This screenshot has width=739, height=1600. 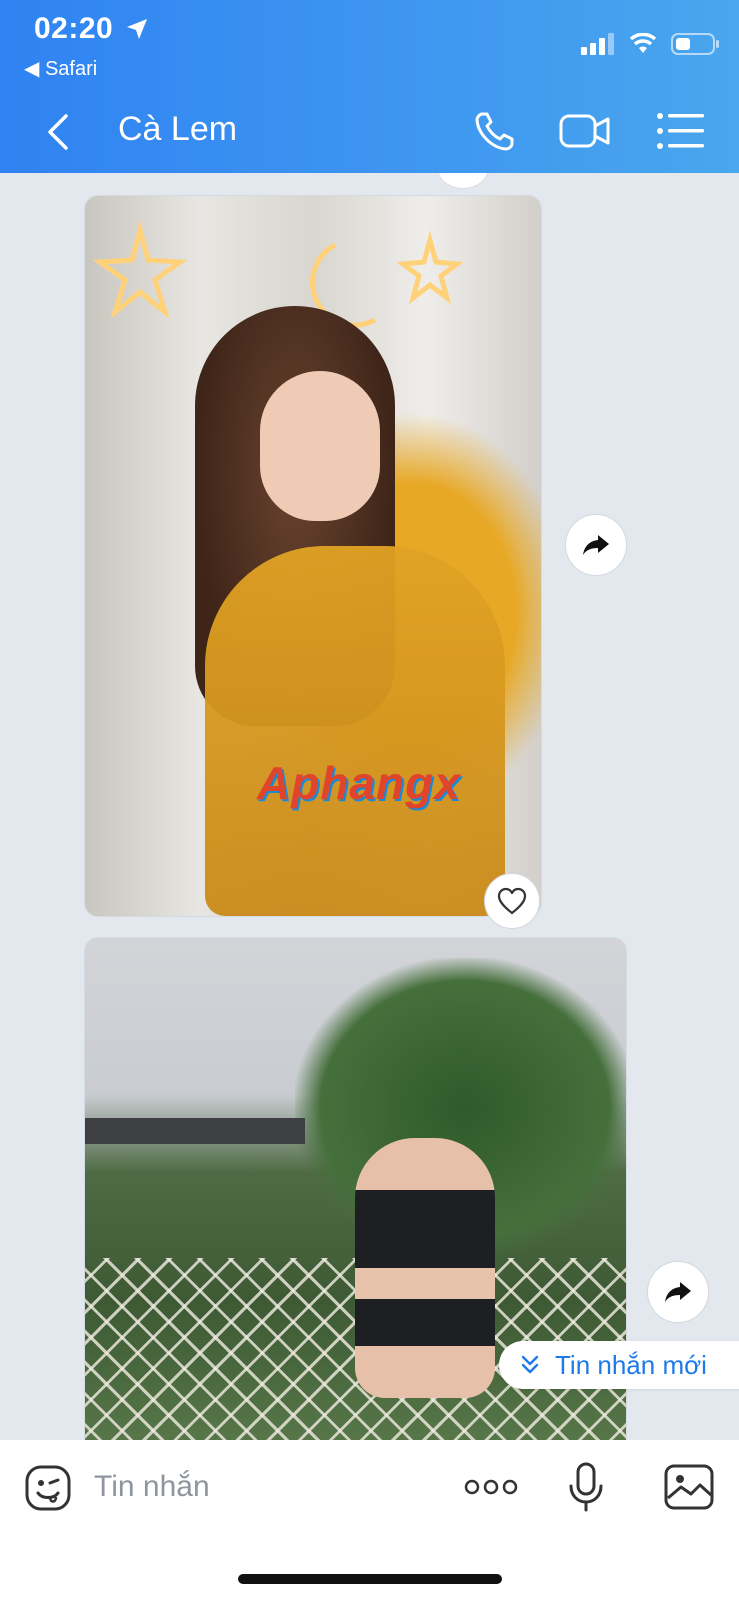 I want to click on menu-list-icon, so click(x=681, y=131).